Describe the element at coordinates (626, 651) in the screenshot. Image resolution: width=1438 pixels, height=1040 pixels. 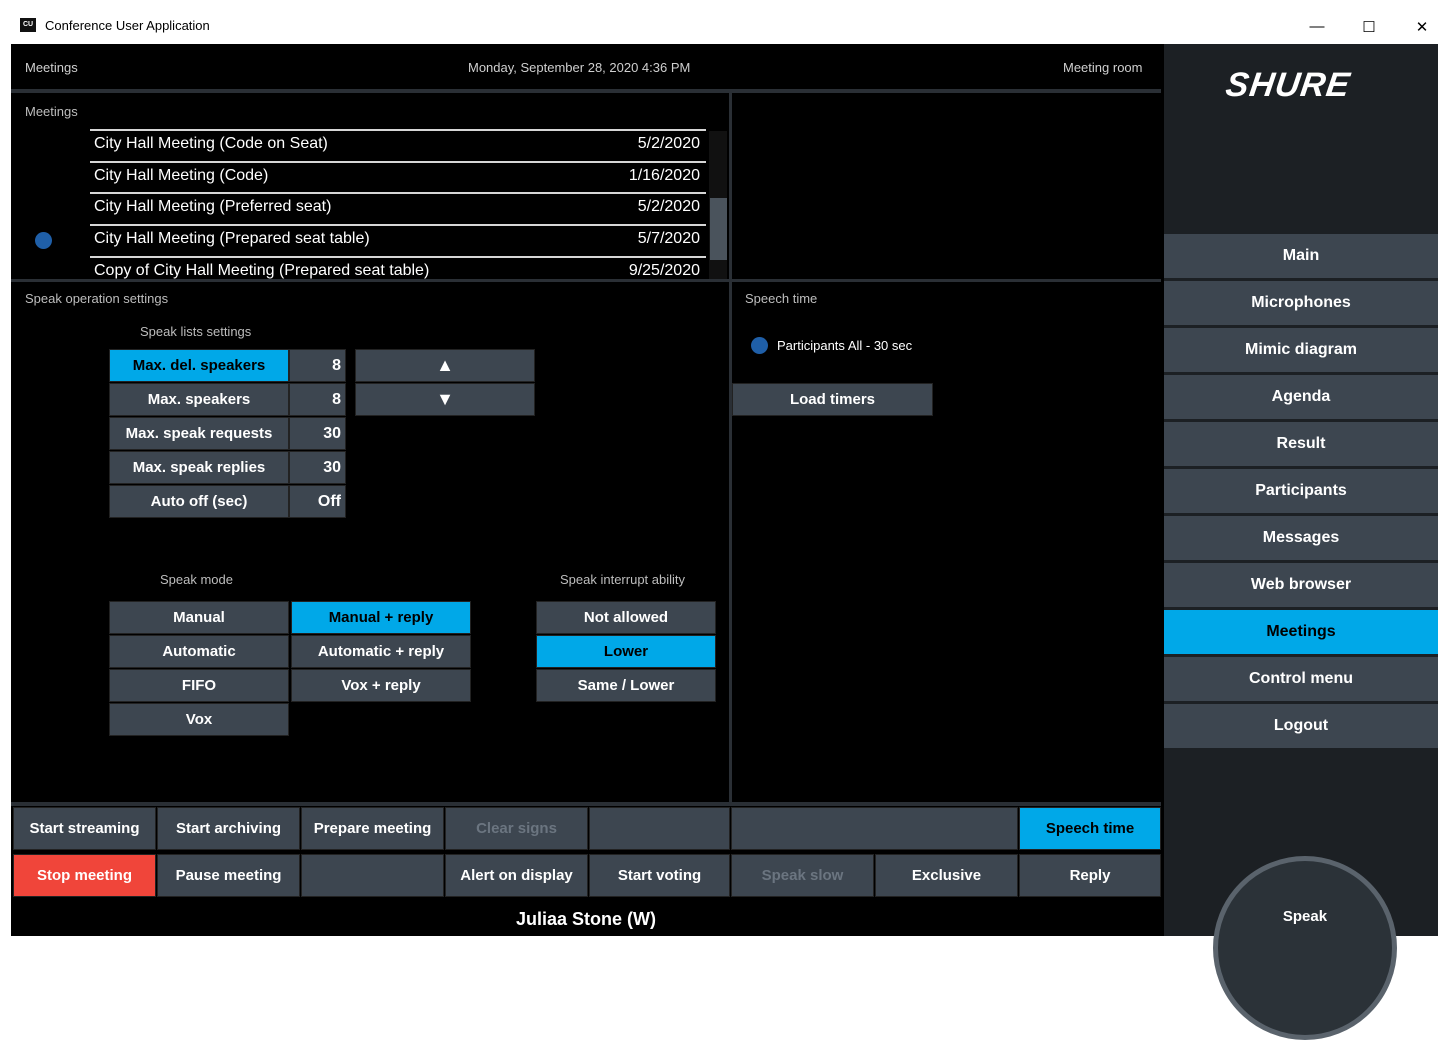
I see `interrupt-lower-button: Lower` at that location.